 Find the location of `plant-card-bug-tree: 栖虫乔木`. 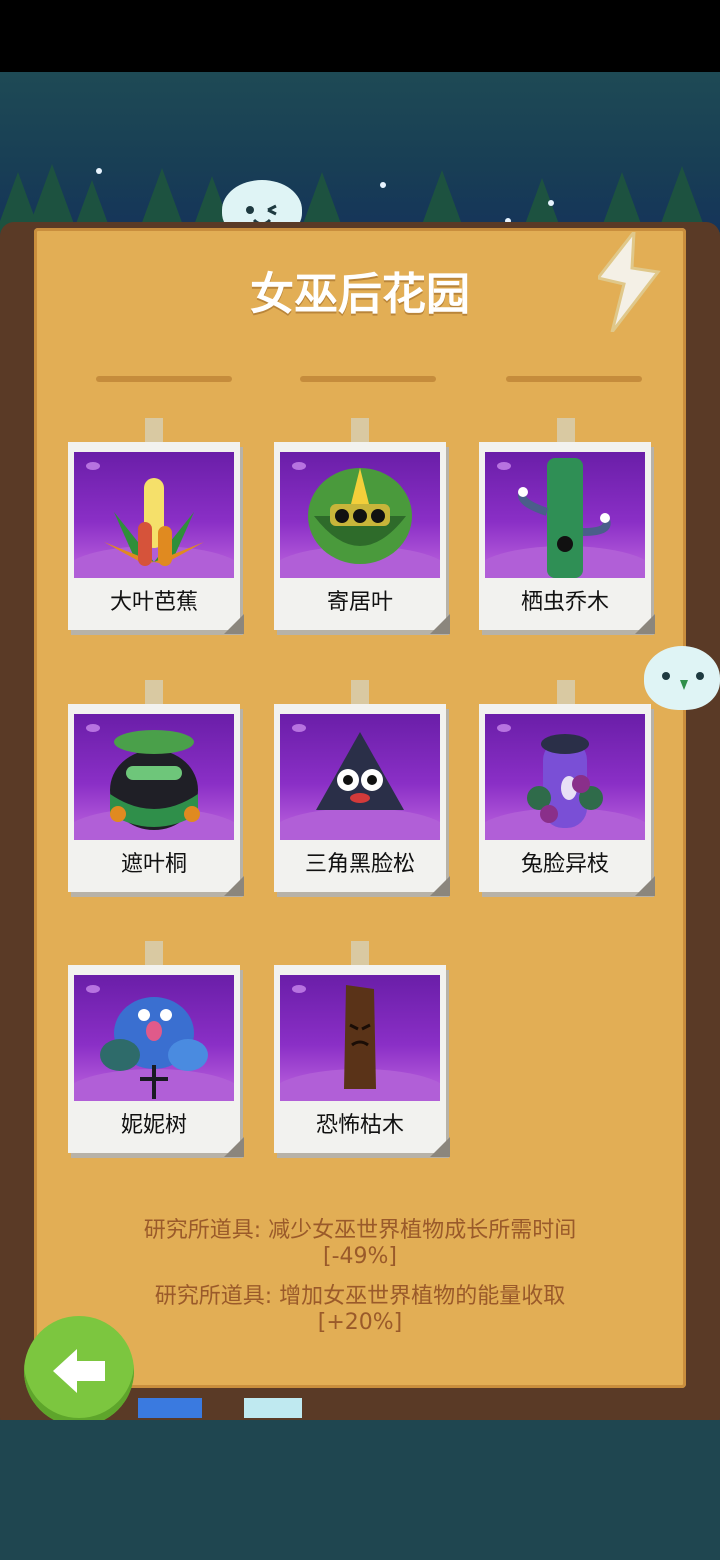

plant-card-bug-tree: 栖虫乔木 is located at coordinates (567, 538).